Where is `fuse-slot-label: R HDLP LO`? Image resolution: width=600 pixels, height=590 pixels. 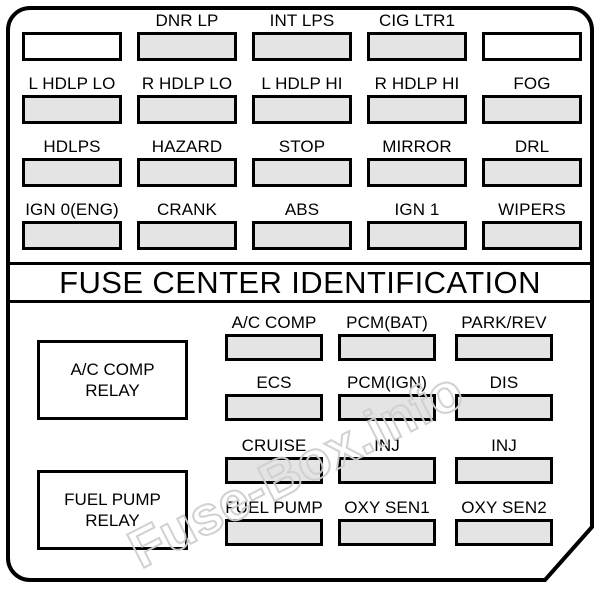 fuse-slot-label: R HDLP LO is located at coordinates (187, 83).